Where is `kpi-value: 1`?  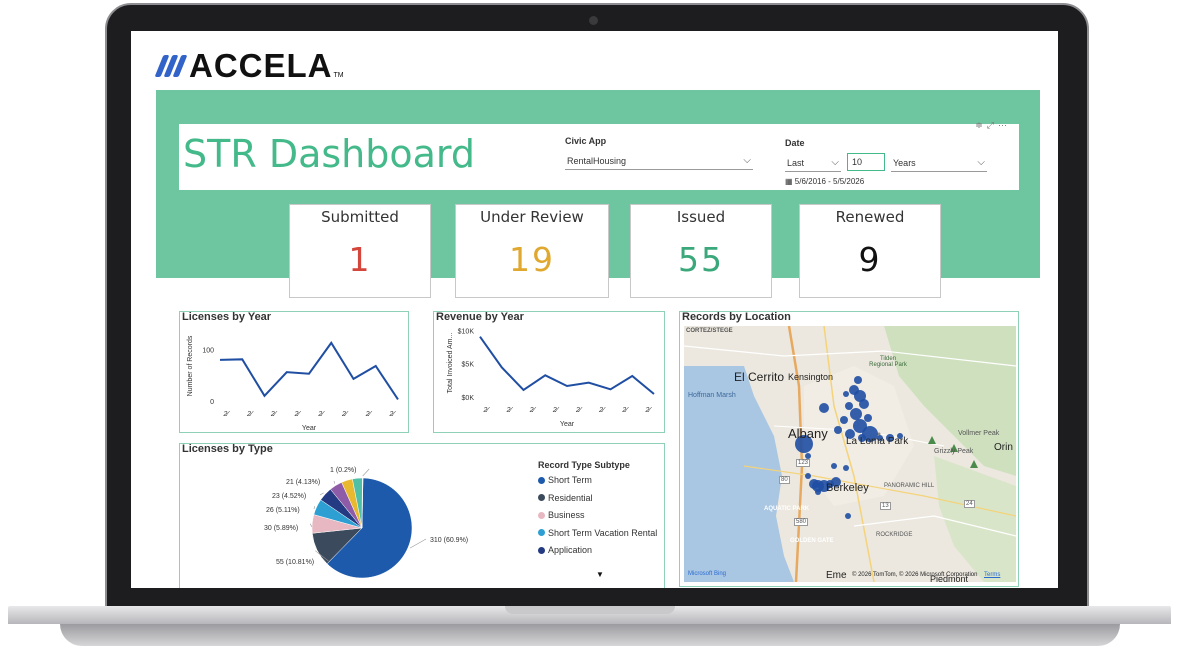
kpi-value: 1 is located at coordinates (360, 259).